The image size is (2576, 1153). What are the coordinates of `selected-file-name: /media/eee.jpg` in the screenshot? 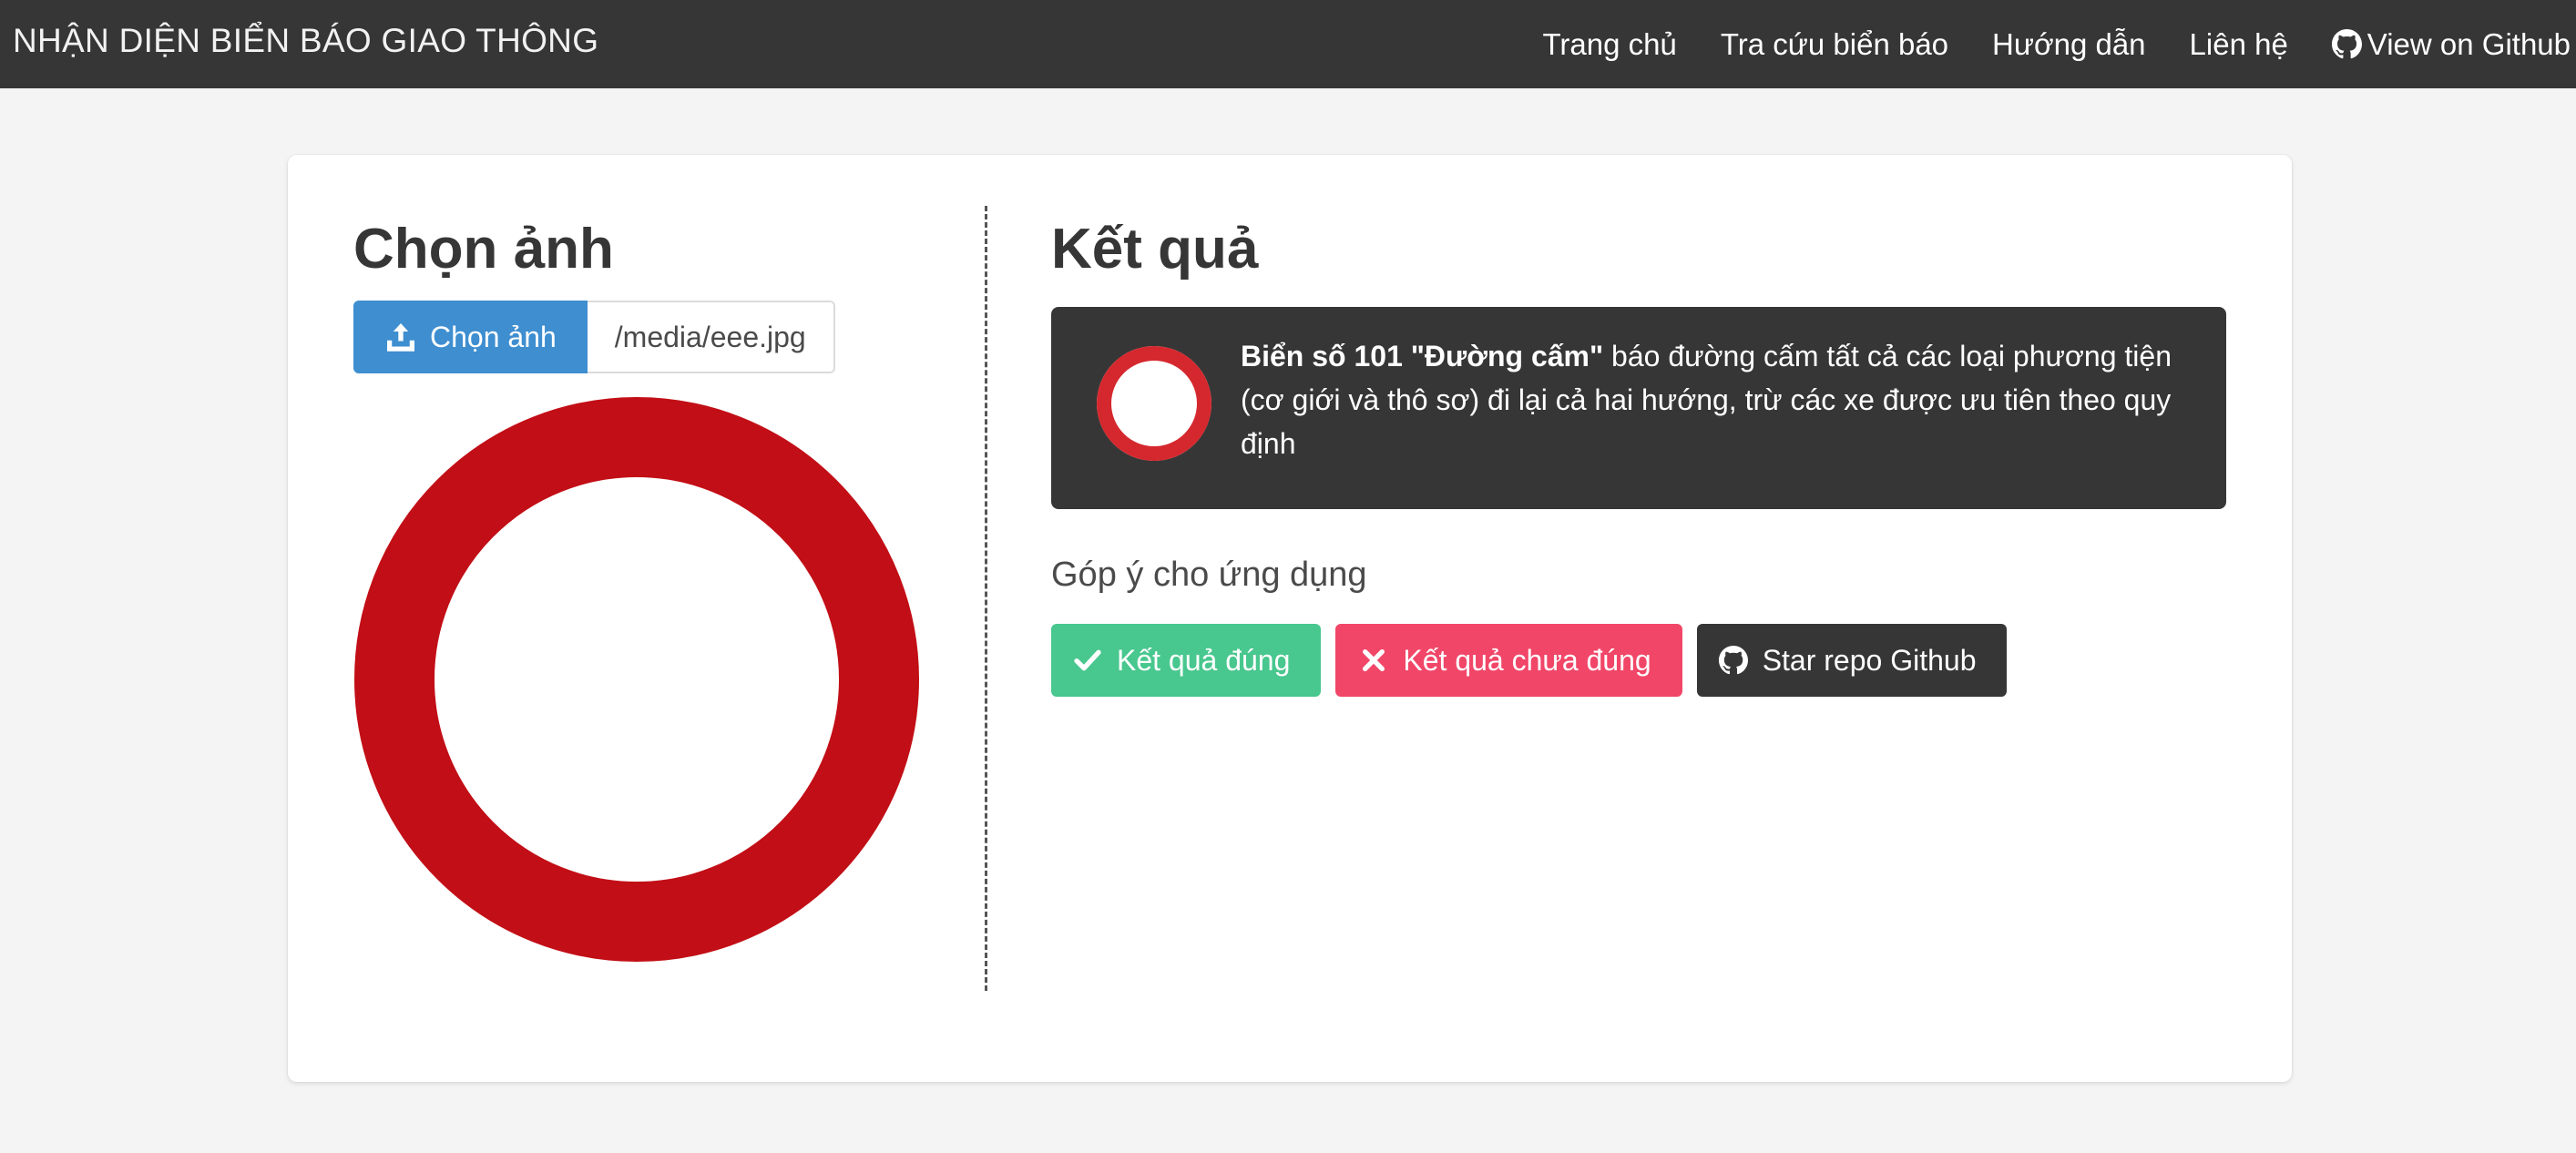 It's located at (711, 337).